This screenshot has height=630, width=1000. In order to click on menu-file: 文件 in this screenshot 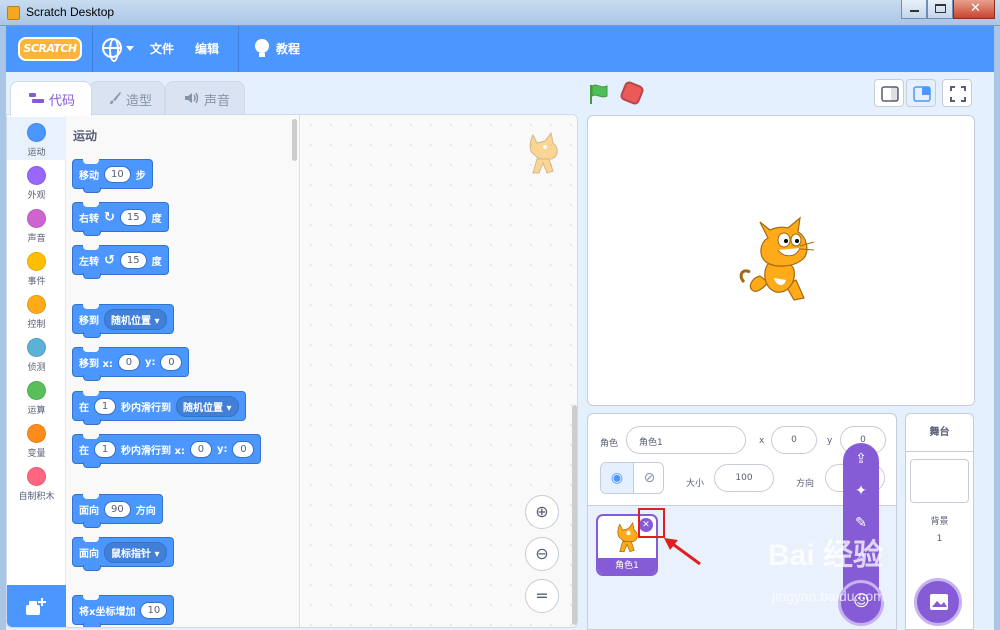, I will do `click(162, 48)`.